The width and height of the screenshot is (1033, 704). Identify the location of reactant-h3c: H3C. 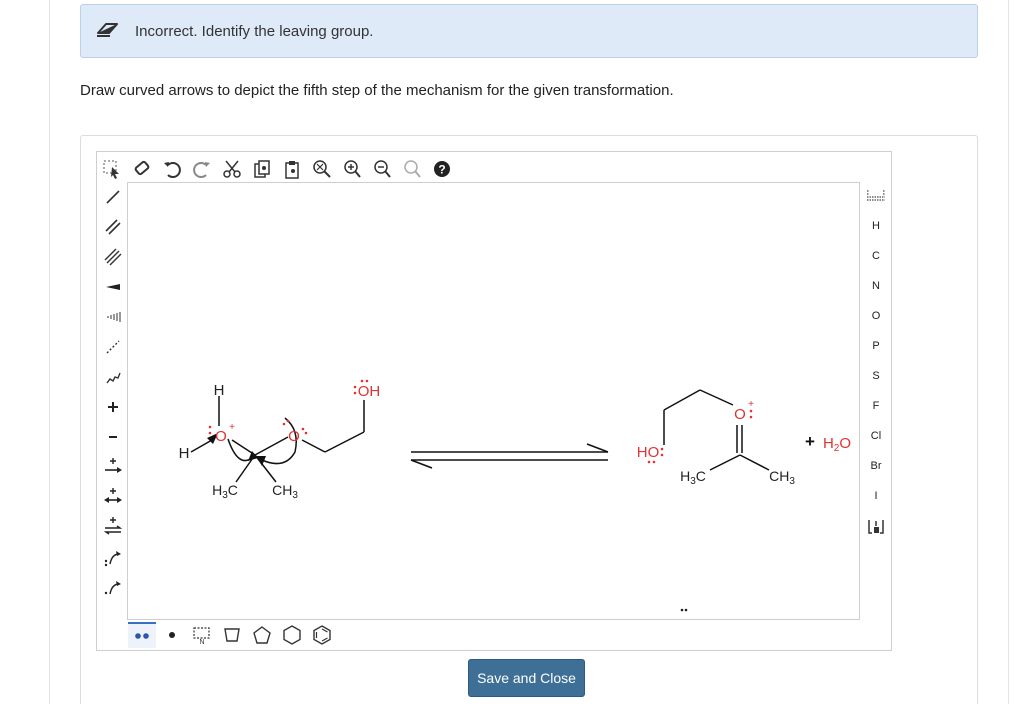
(225, 491).